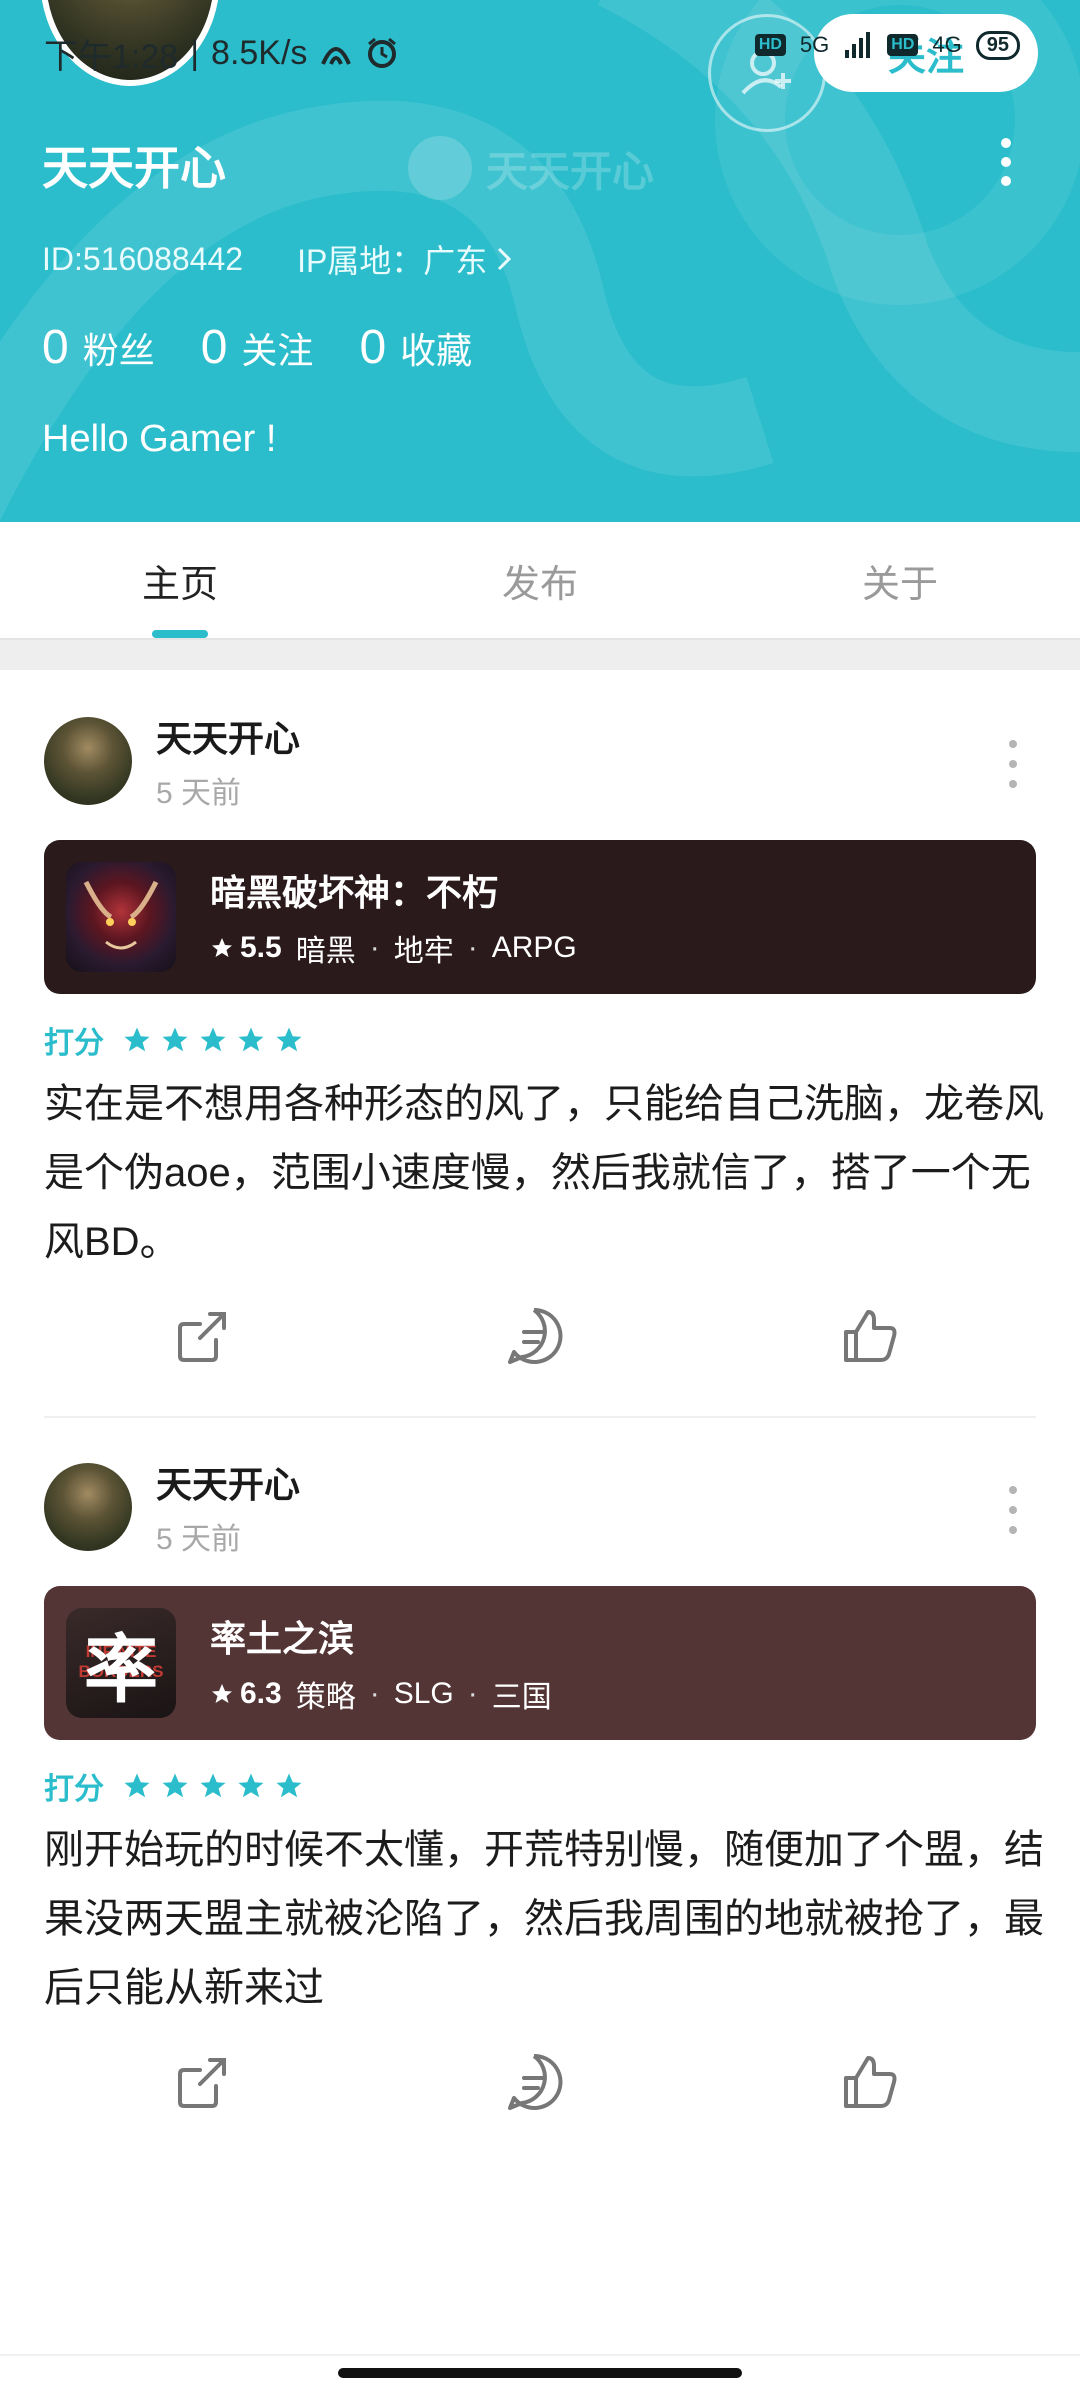  What do you see at coordinates (381, 1694) in the screenshot?
I see `game-meta: 6.3 策略 · SLG · 三国` at bounding box center [381, 1694].